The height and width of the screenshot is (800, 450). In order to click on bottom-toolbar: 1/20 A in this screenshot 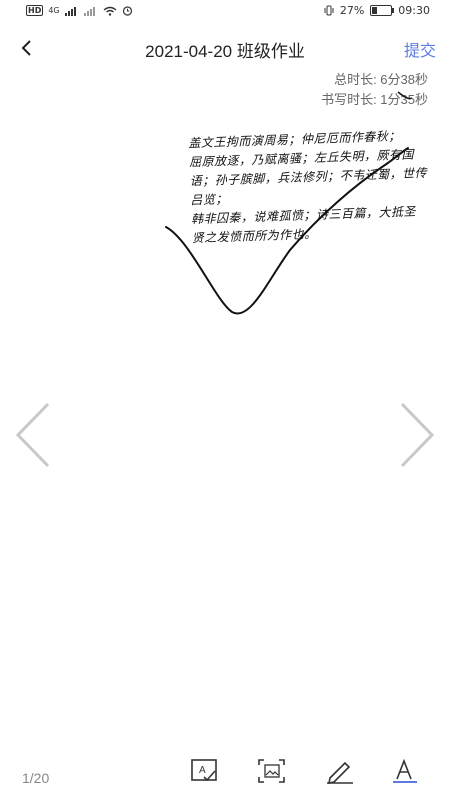, I will do `click(225, 770)`.